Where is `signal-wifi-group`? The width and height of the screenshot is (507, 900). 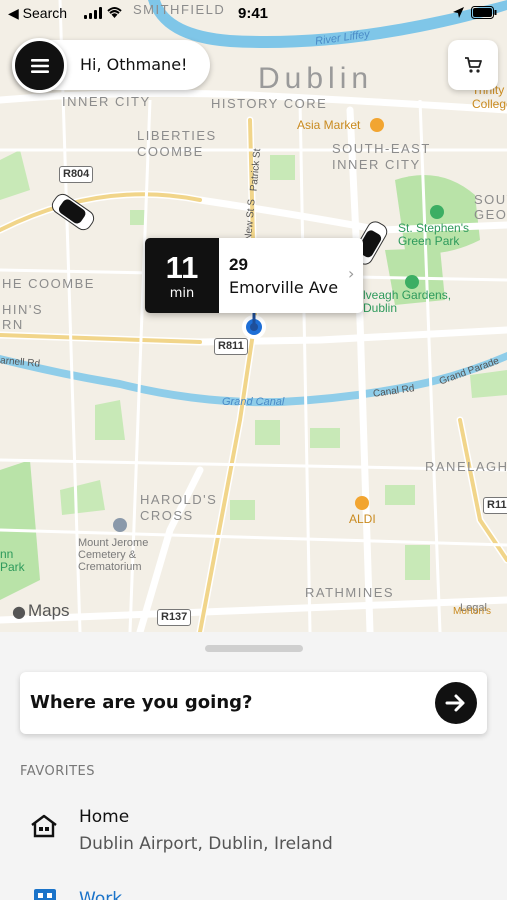 signal-wifi-group is located at coordinates (100, 12).